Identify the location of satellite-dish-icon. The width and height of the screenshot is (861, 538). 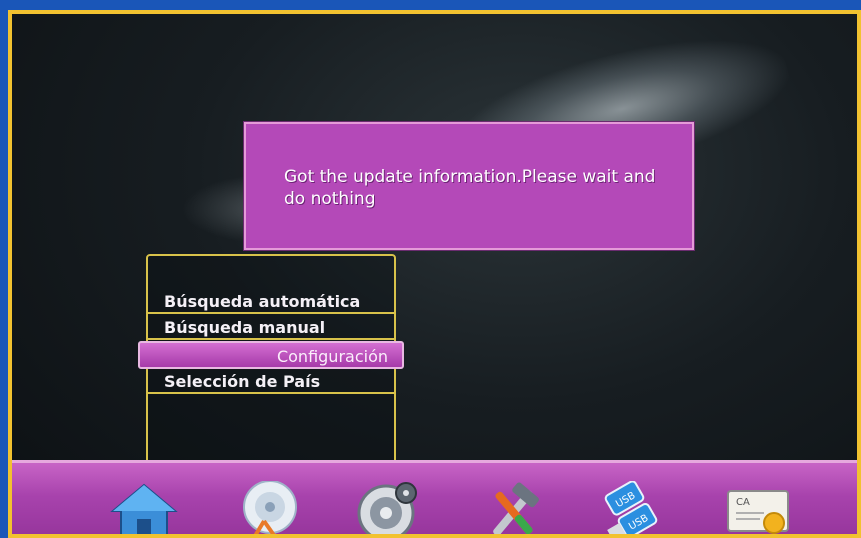
(269, 507).